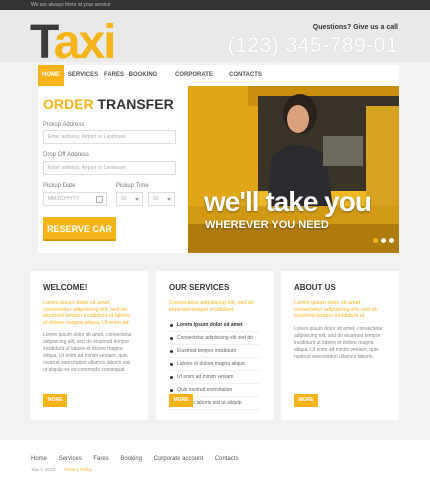 The height and width of the screenshot is (489, 430). Describe the element at coordinates (143, 75) in the screenshot. I see `nav-booking: Booking` at that location.